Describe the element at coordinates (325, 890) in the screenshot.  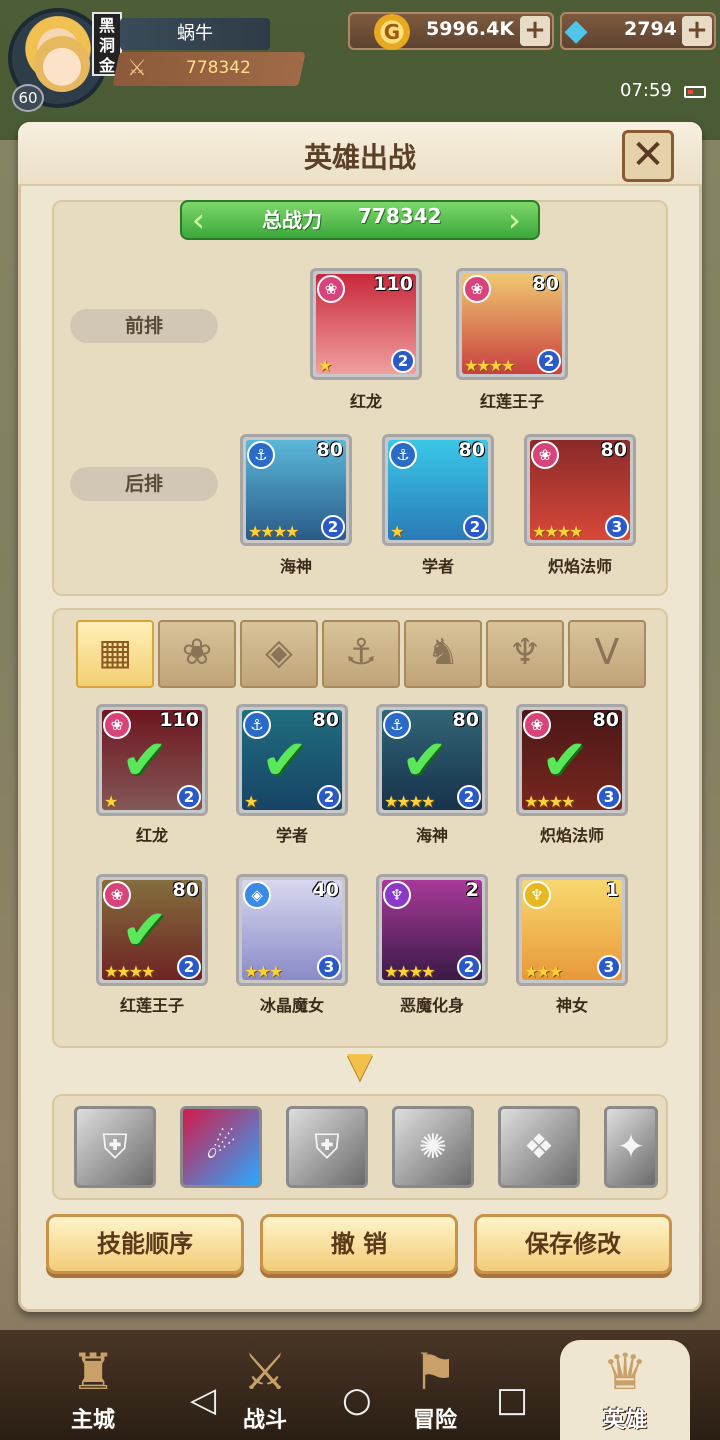
I see `hero-level: 40` at that location.